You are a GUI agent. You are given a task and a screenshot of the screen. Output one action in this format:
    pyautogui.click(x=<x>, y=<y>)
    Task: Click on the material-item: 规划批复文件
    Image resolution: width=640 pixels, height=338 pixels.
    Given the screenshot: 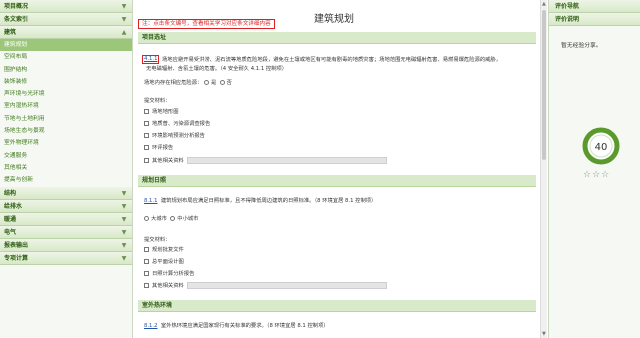 What is the action you would take?
    pyautogui.click(x=164, y=249)
    